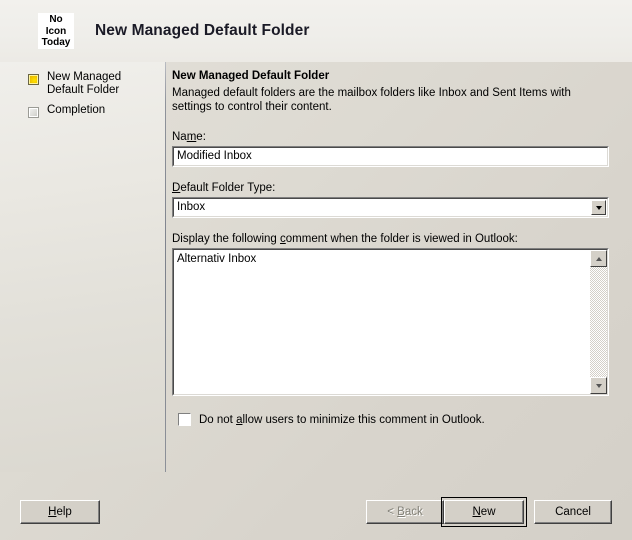 Image resolution: width=632 pixels, height=540 pixels. I want to click on new-button: New, so click(484, 512).